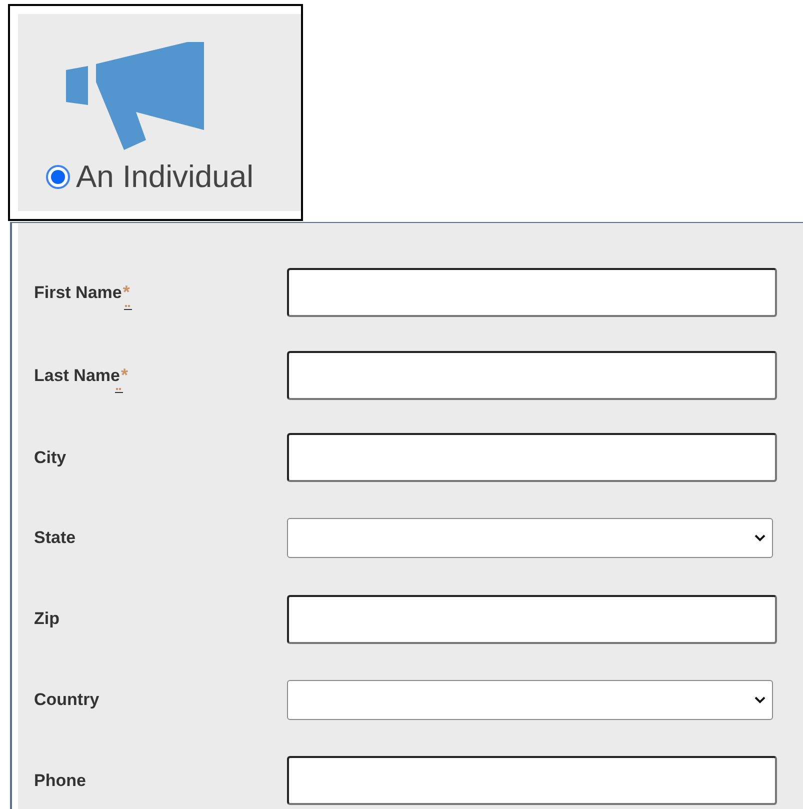 The height and width of the screenshot is (809, 803). Describe the element at coordinates (77, 375) in the screenshot. I see `field-label: Last Name` at that location.